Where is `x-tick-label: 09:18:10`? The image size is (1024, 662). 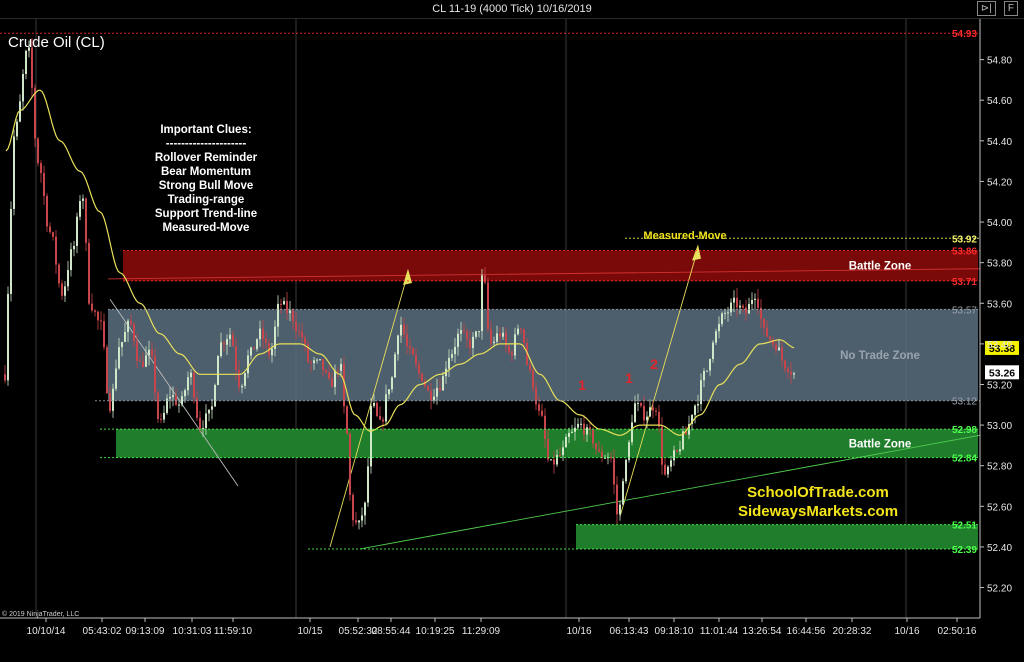
x-tick-label: 09:18:10 is located at coordinates (674, 631).